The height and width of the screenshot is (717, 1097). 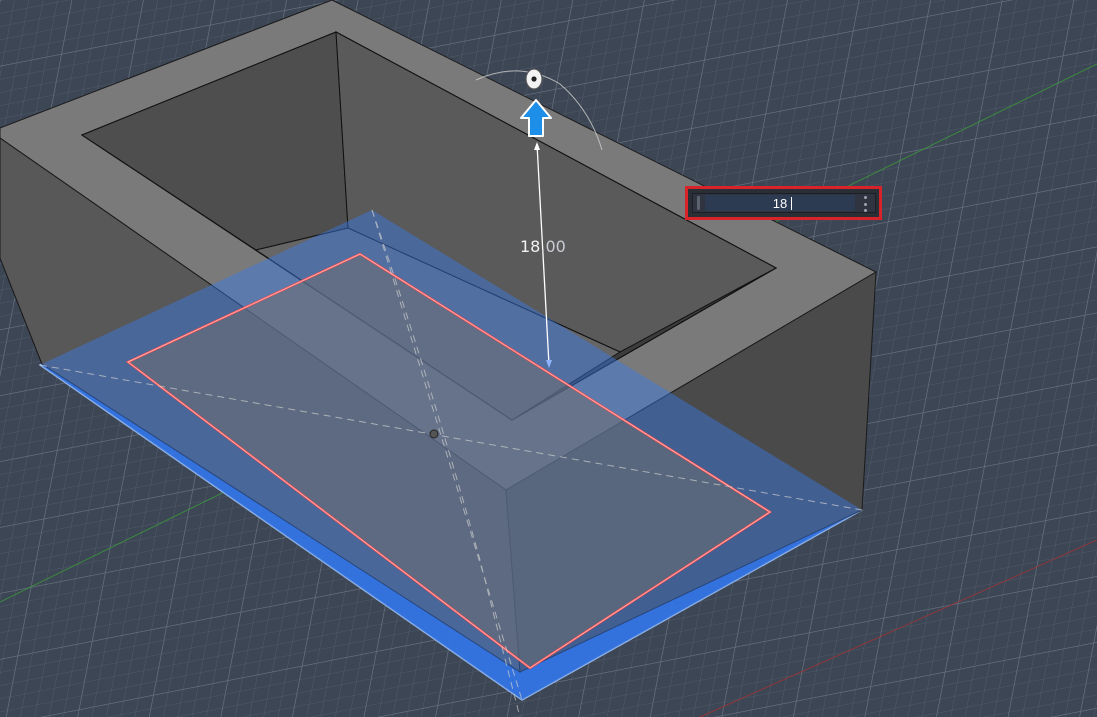 I want to click on text-caret, so click(x=791, y=203).